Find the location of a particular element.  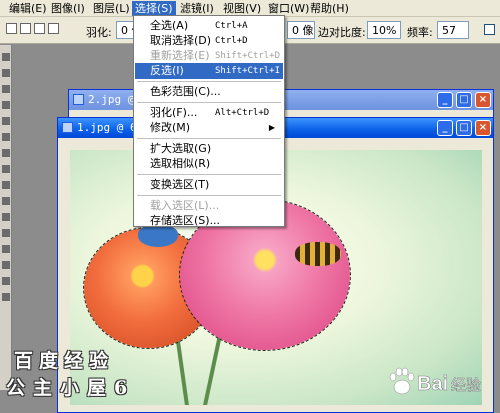

baidu-paw-icon: Bai 经验 is located at coordinates (435, 381).